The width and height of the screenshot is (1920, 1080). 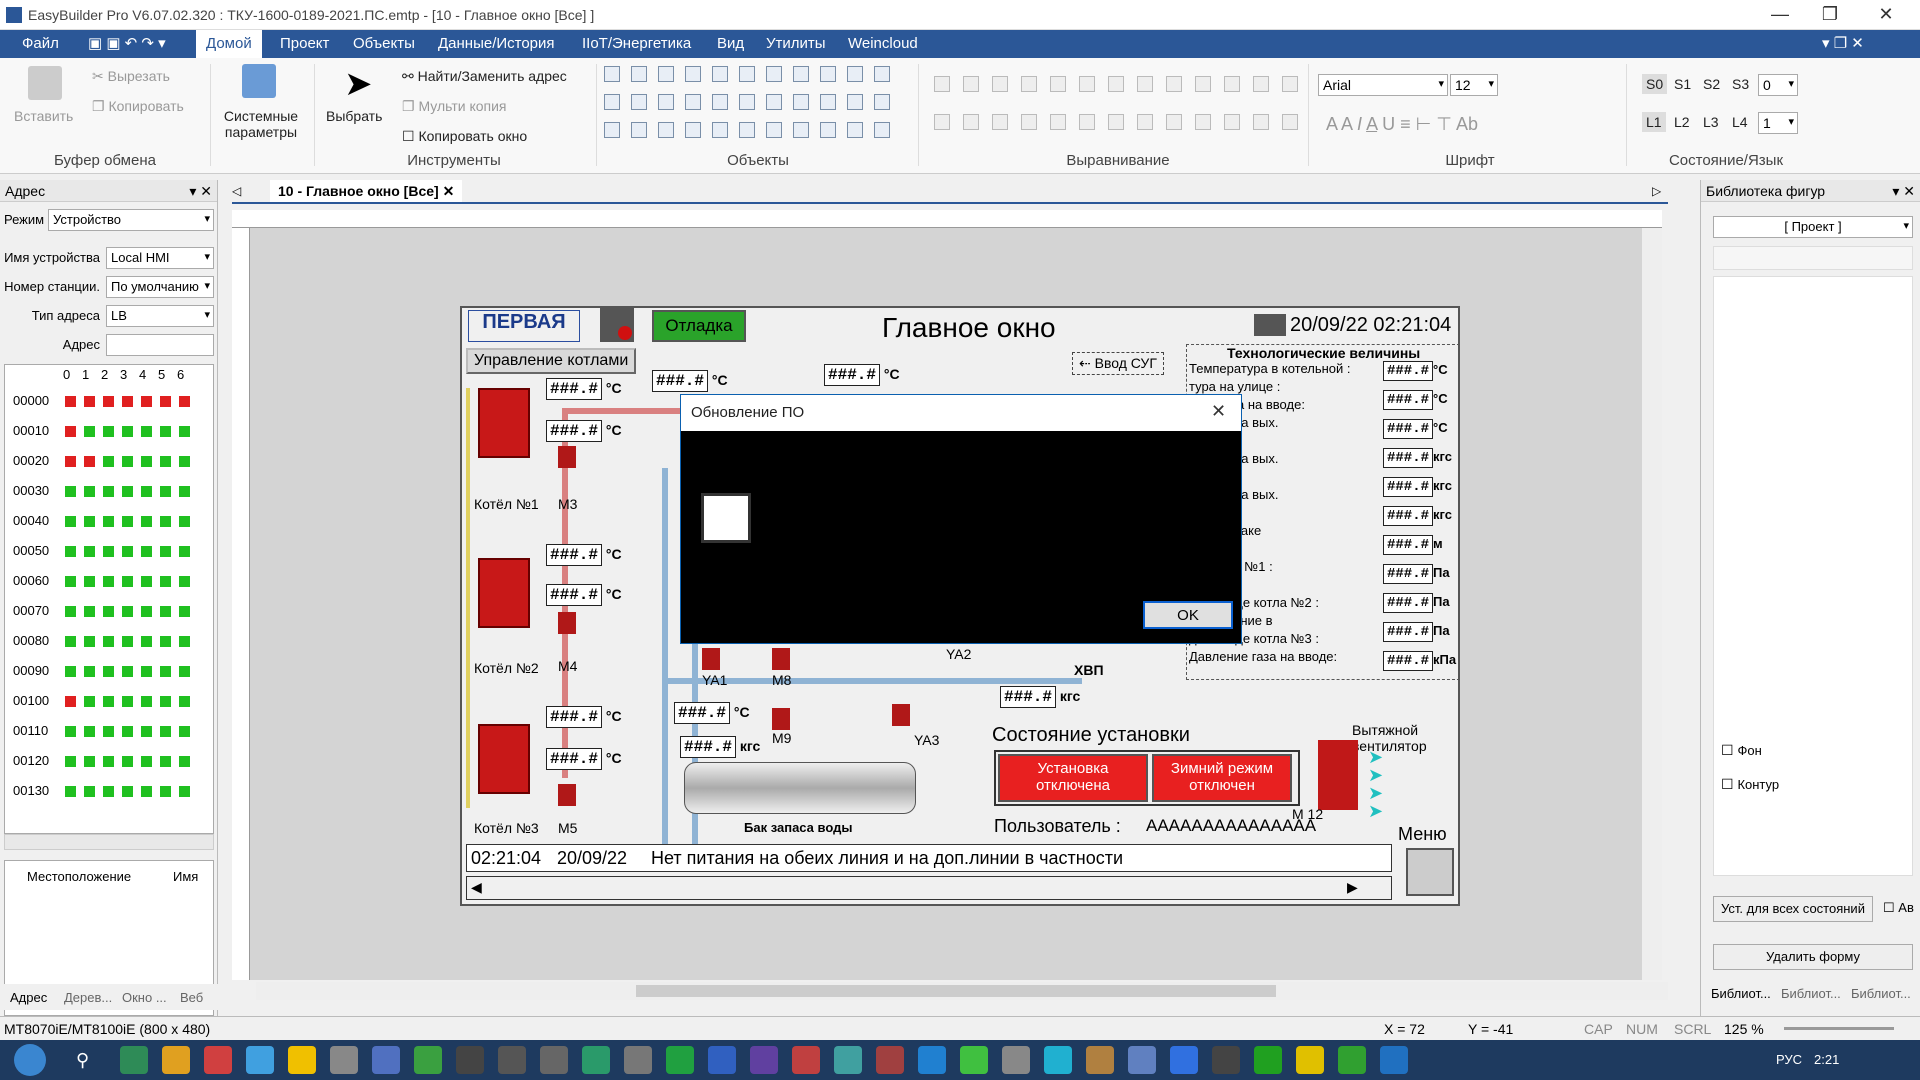 I want to click on valve-m9, so click(x=781, y=719).